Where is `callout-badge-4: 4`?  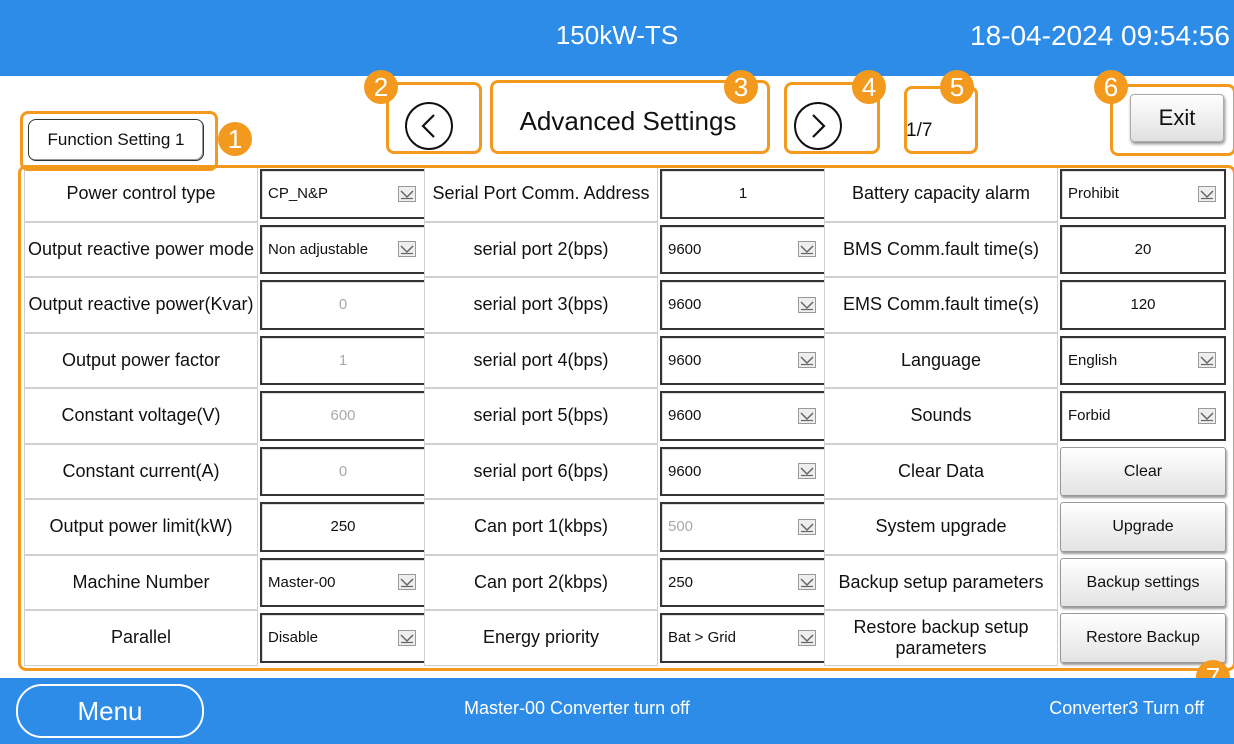
callout-badge-4: 4 is located at coordinates (869, 87).